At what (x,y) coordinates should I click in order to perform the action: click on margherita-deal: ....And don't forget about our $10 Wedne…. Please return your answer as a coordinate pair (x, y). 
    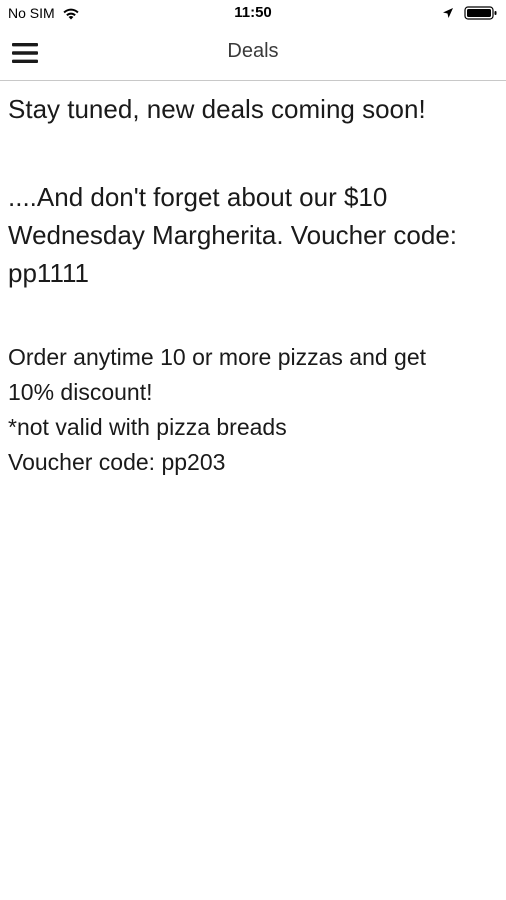
    Looking at the image, I should click on (253, 235).